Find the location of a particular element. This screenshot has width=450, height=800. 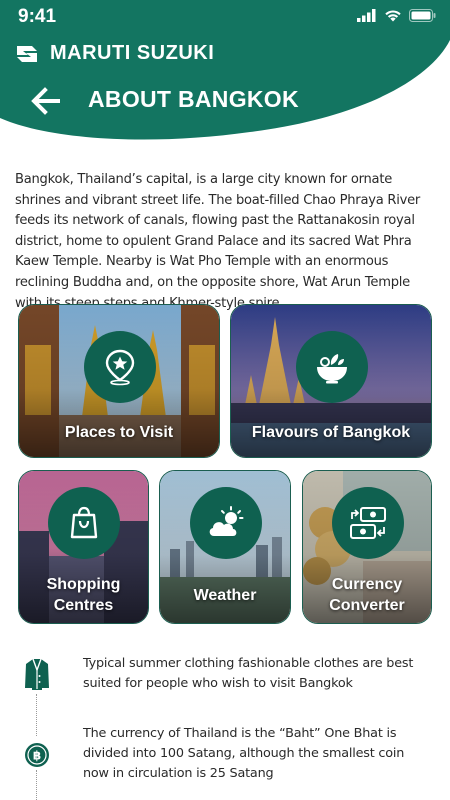

currency-converter-card: Currency Converter is located at coordinates (367, 547).